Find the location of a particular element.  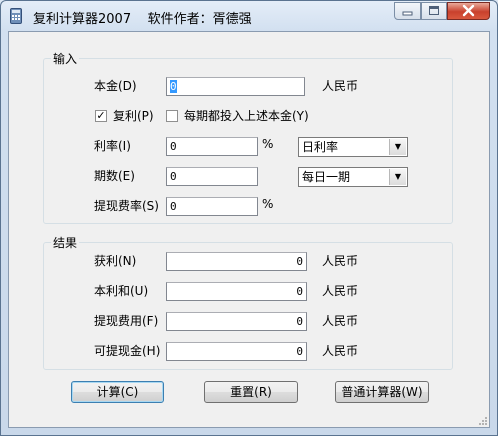

total-label: 本利和(U) is located at coordinates (121, 291).